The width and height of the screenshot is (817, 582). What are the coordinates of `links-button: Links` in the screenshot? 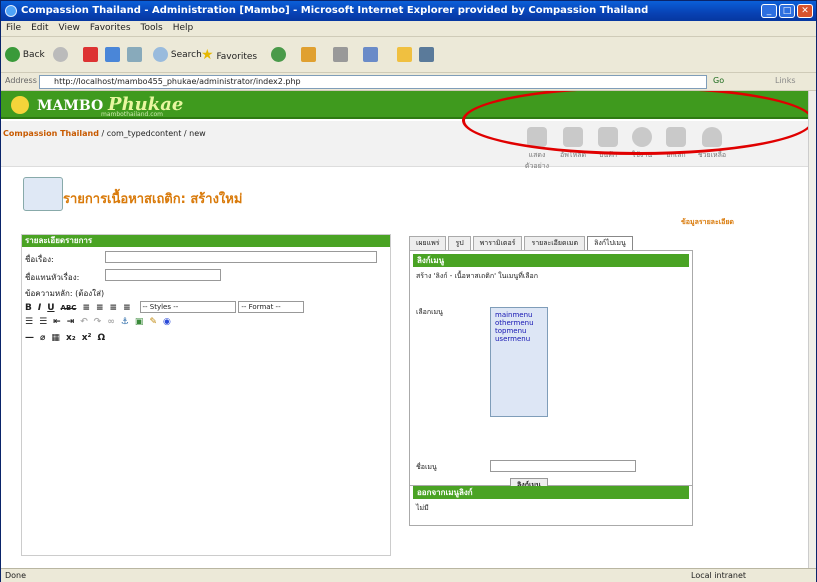 It's located at (785, 80).